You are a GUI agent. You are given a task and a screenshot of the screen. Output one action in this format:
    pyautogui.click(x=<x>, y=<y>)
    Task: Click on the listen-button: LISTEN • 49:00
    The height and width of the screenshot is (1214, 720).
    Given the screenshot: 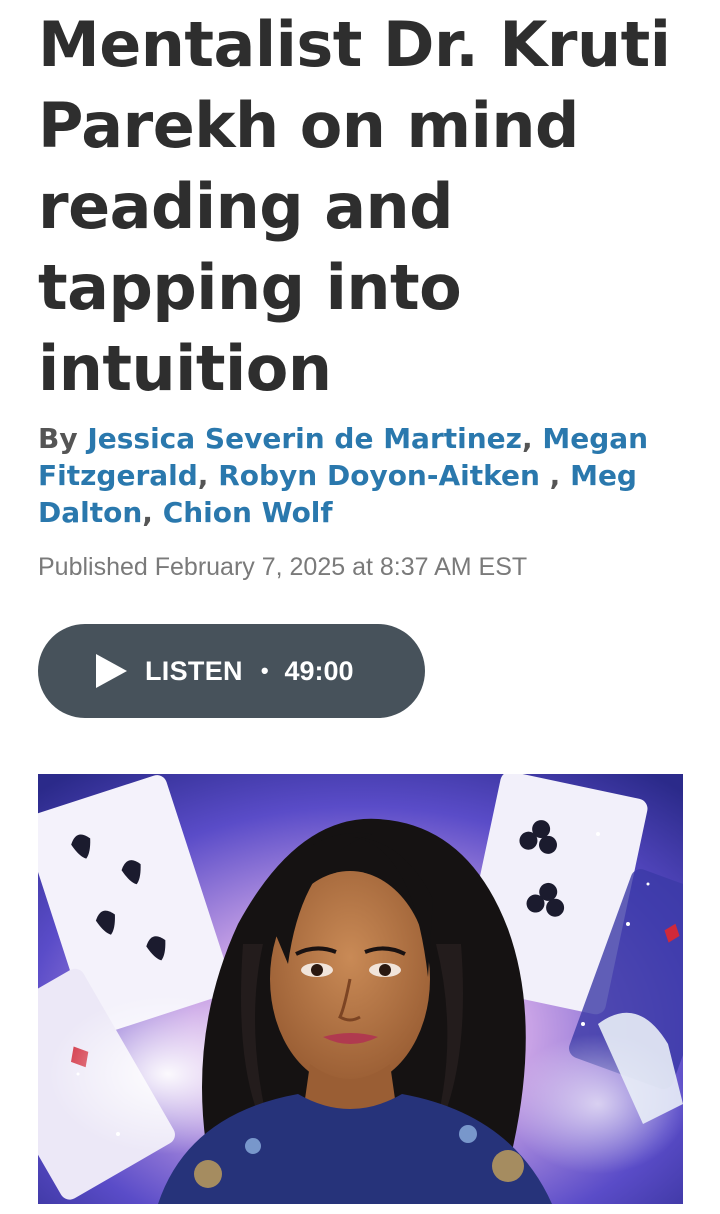 What is the action you would take?
    pyautogui.click(x=231, y=671)
    